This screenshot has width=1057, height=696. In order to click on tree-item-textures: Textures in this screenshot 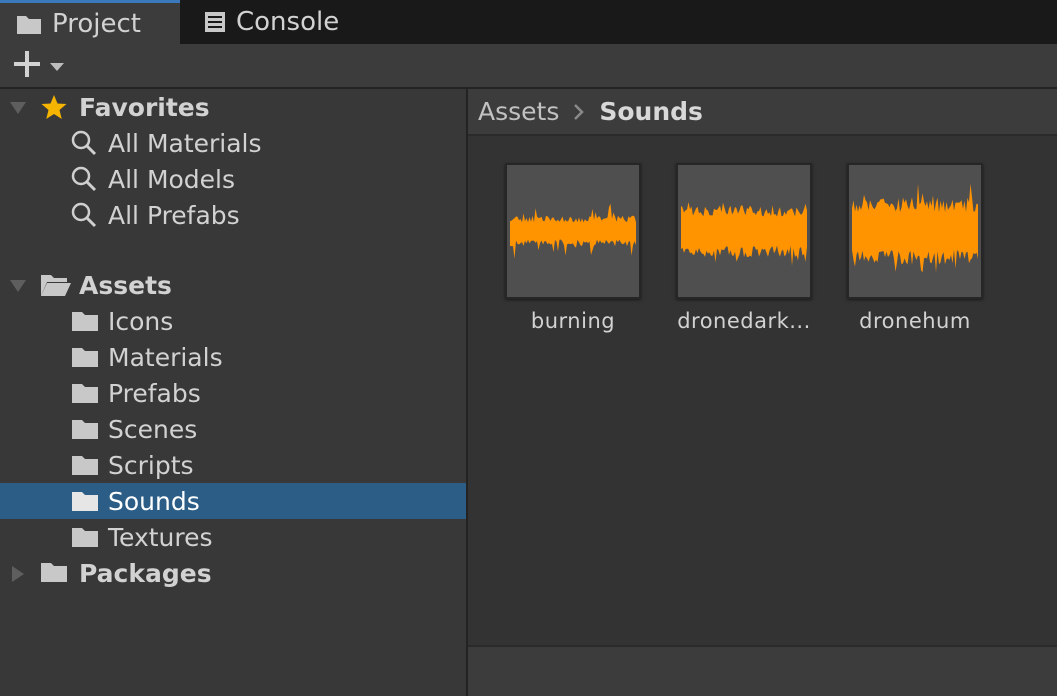, I will do `click(233, 537)`.